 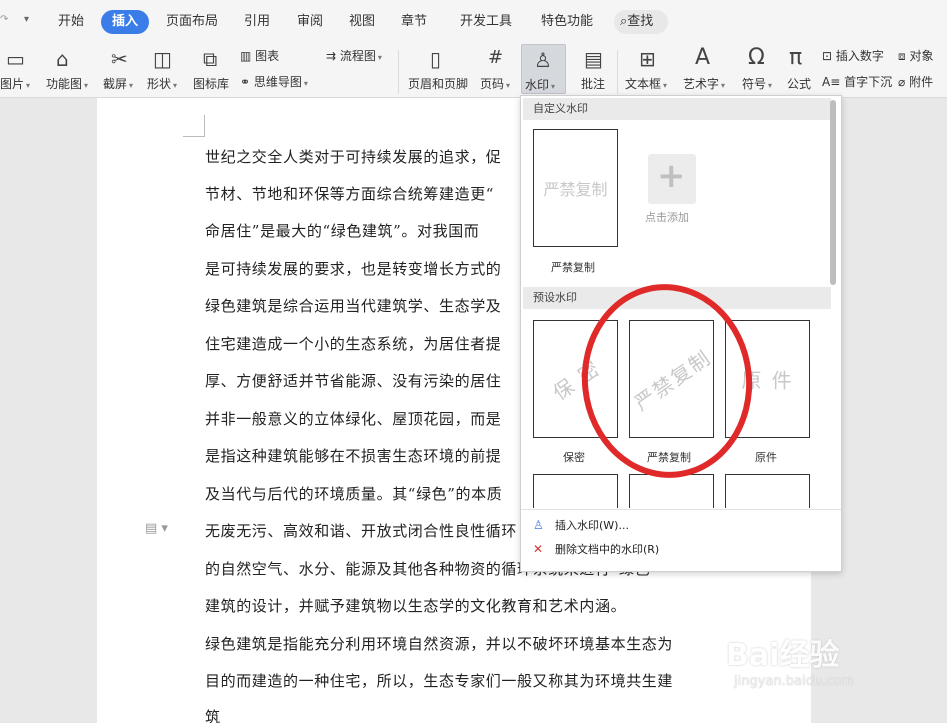 What do you see at coordinates (416, 606) in the screenshot?
I see `document-line: 建筑的设计，并赋予建筑物以生态学的文化教育和艺术内涵。` at bounding box center [416, 606].